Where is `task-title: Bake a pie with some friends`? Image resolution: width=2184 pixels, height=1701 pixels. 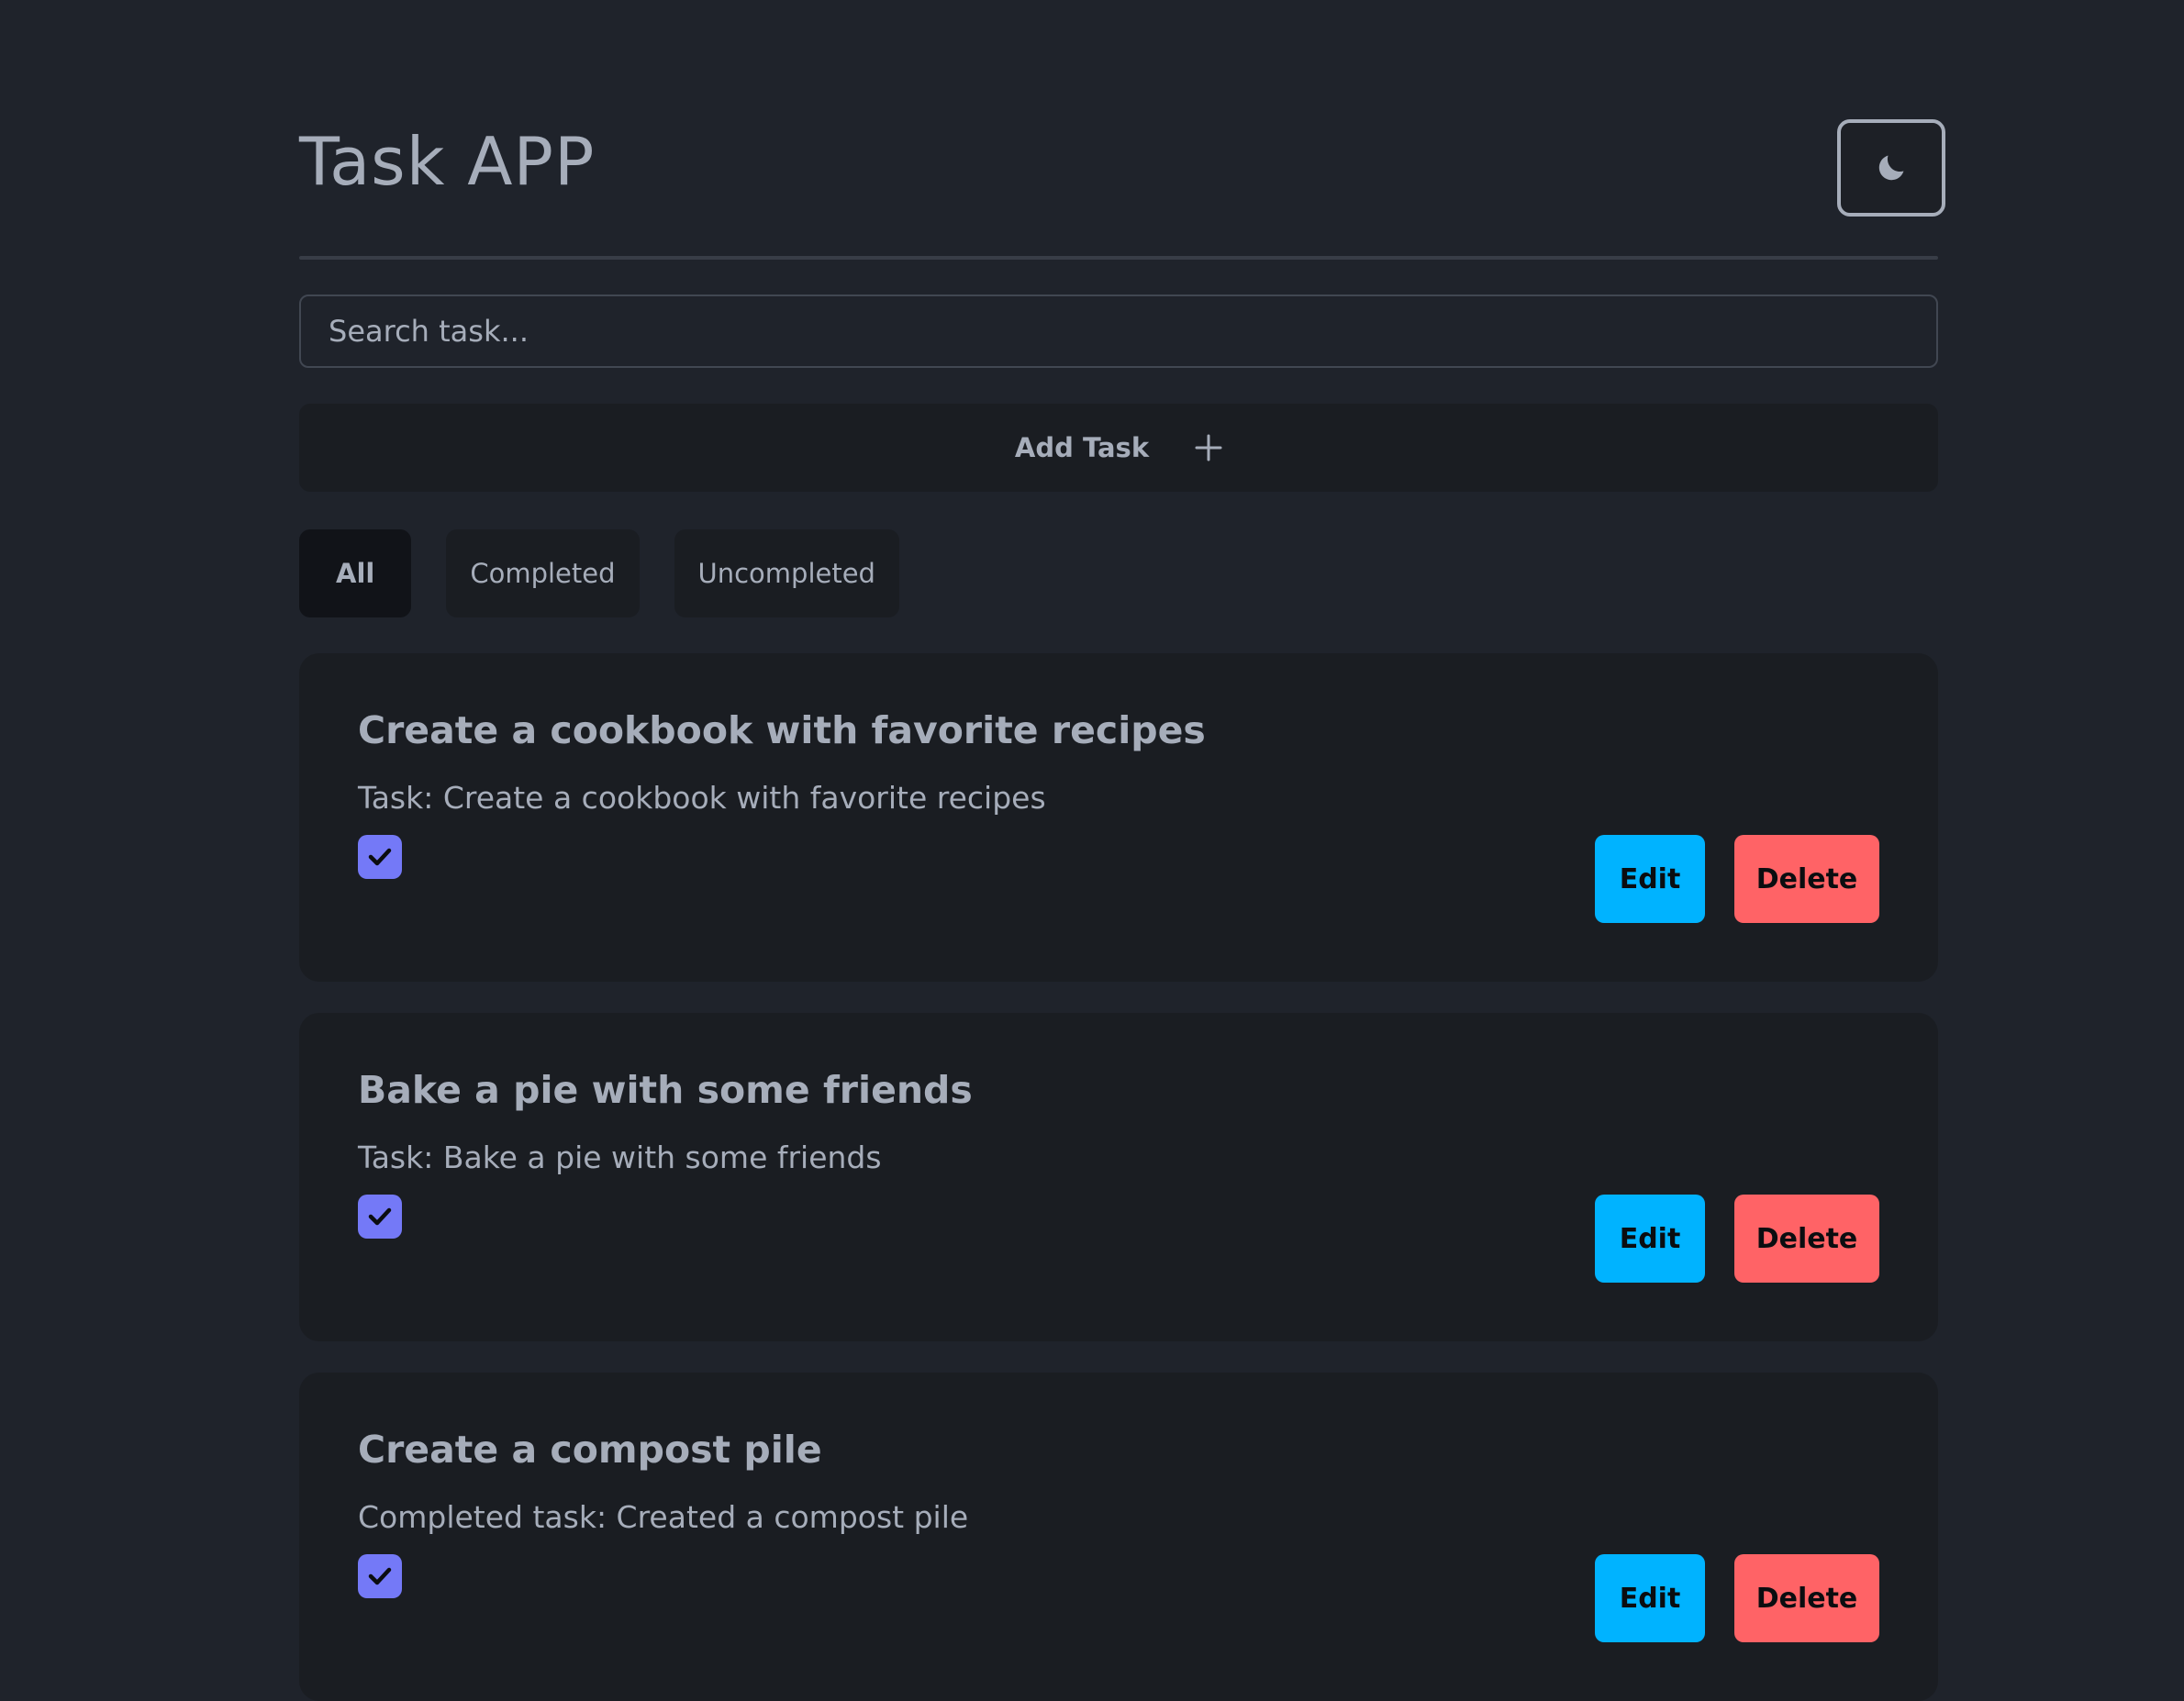 task-title: Bake a pie with some friends is located at coordinates (665, 1090).